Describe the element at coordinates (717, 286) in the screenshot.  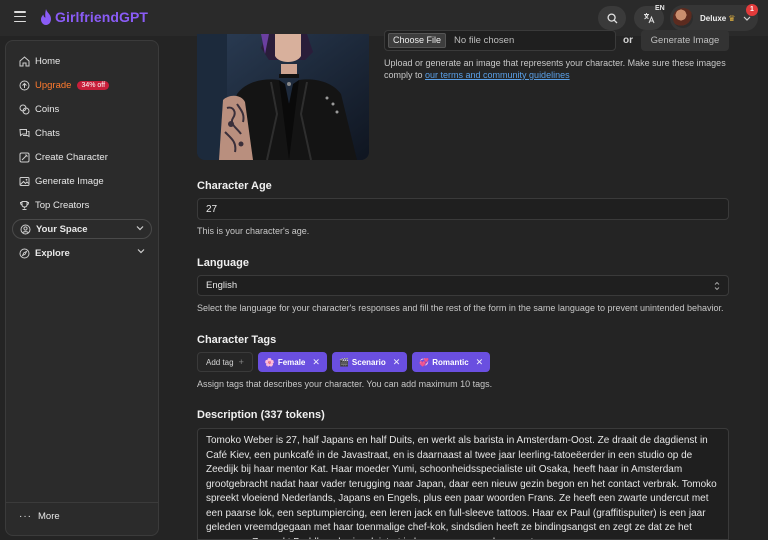
I see `select-arrows-icon` at that location.